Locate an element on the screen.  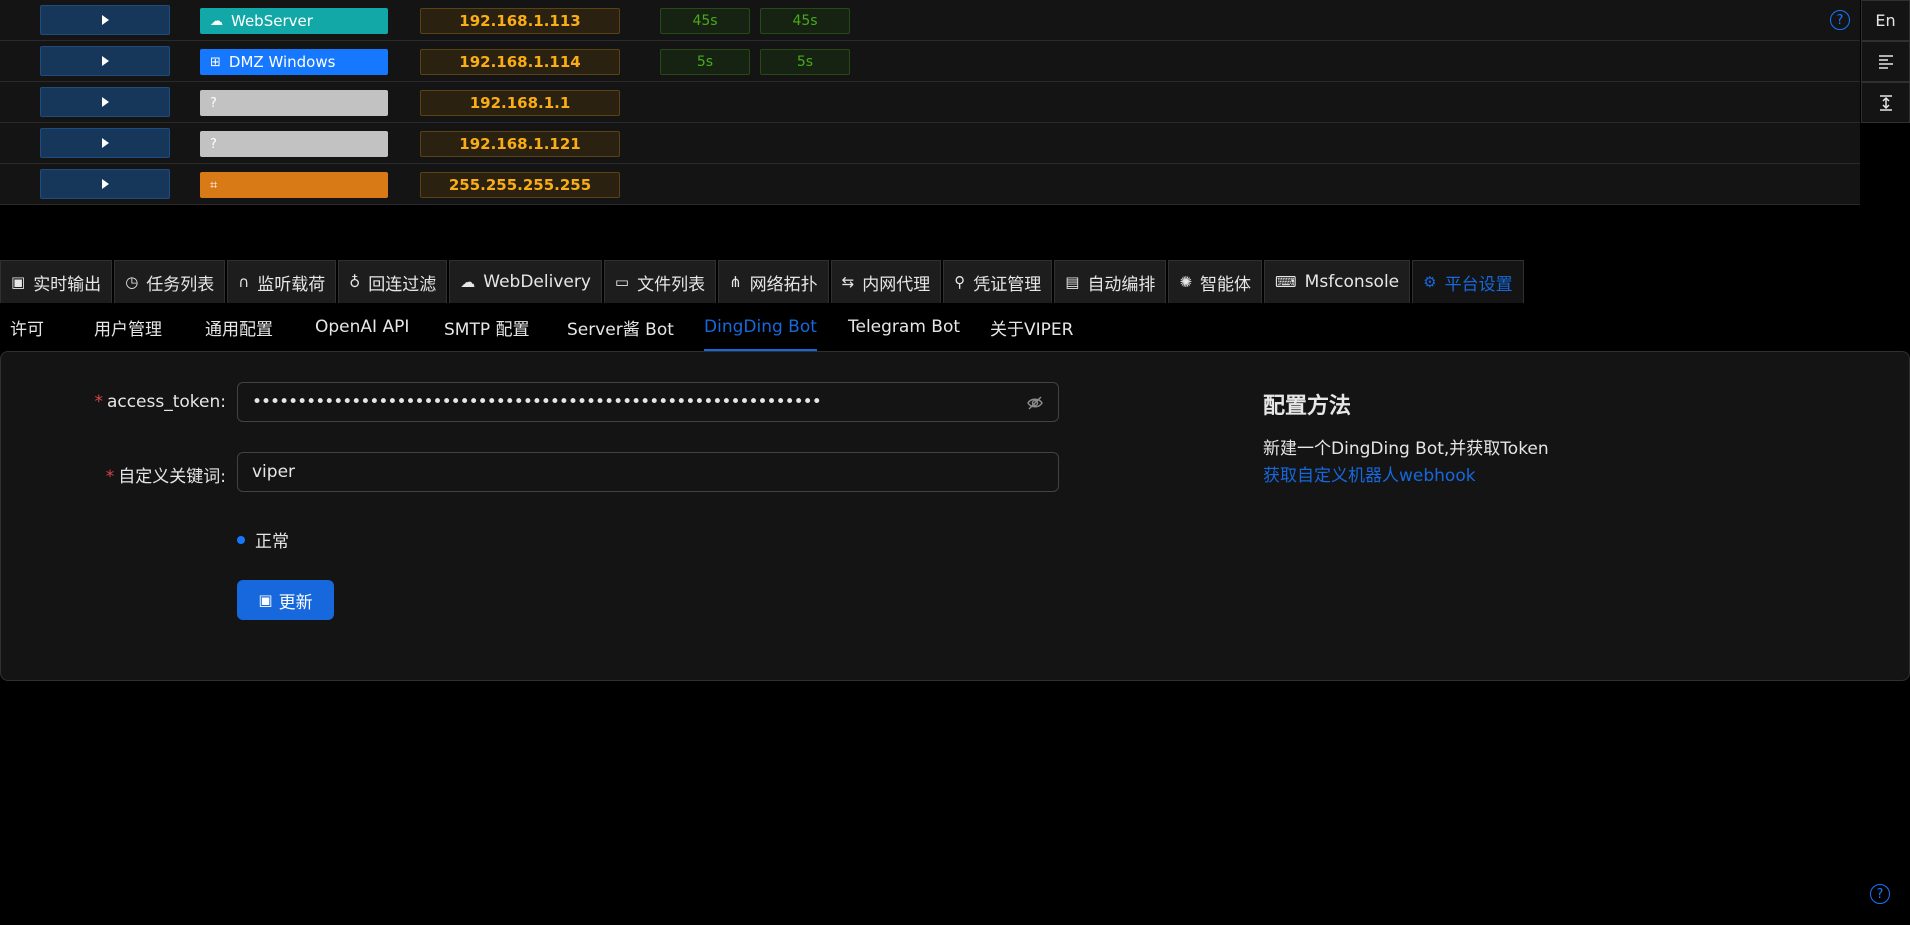
keyword-input: viper is located at coordinates (648, 472).